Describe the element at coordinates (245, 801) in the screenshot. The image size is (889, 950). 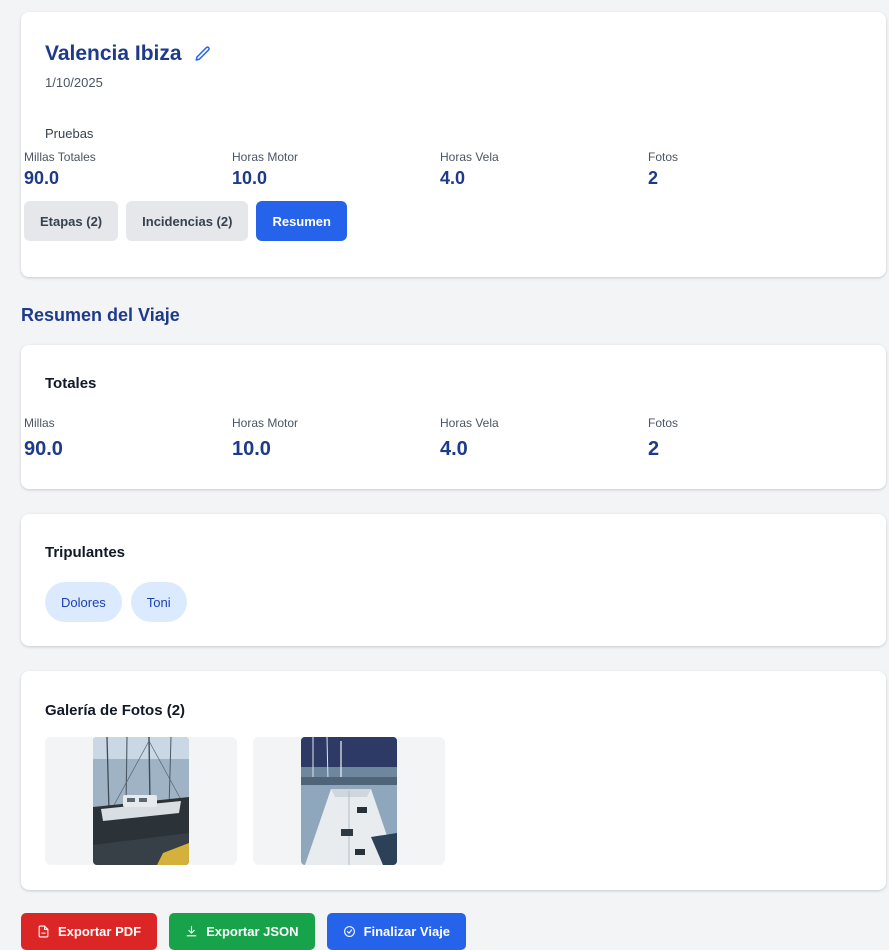
I see `photo-grid` at that location.